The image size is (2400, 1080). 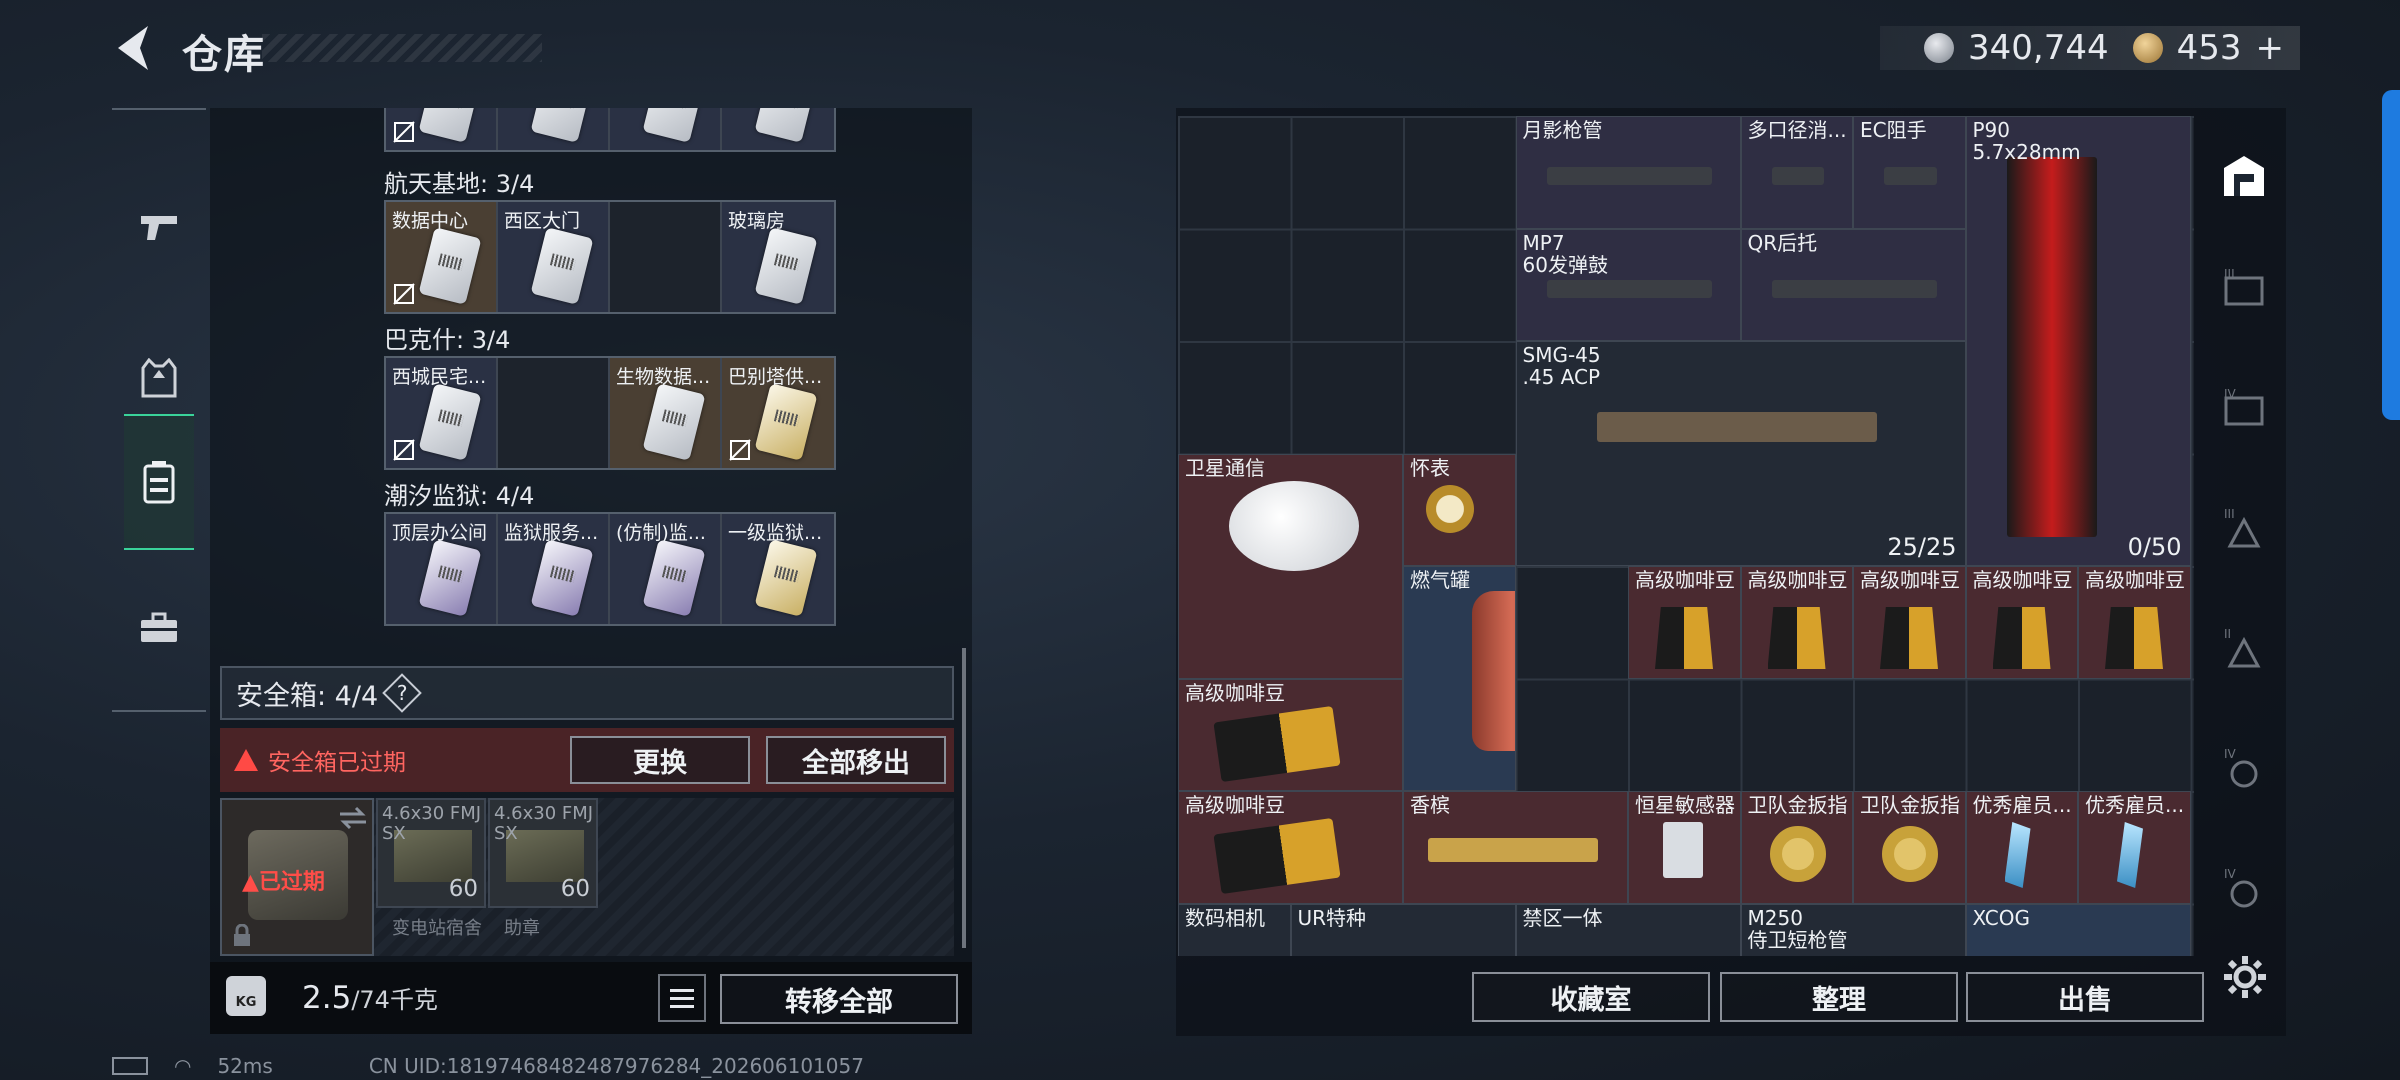 What do you see at coordinates (856, 760) in the screenshot?
I see `remove-all-button: 全部移出` at bounding box center [856, 760].